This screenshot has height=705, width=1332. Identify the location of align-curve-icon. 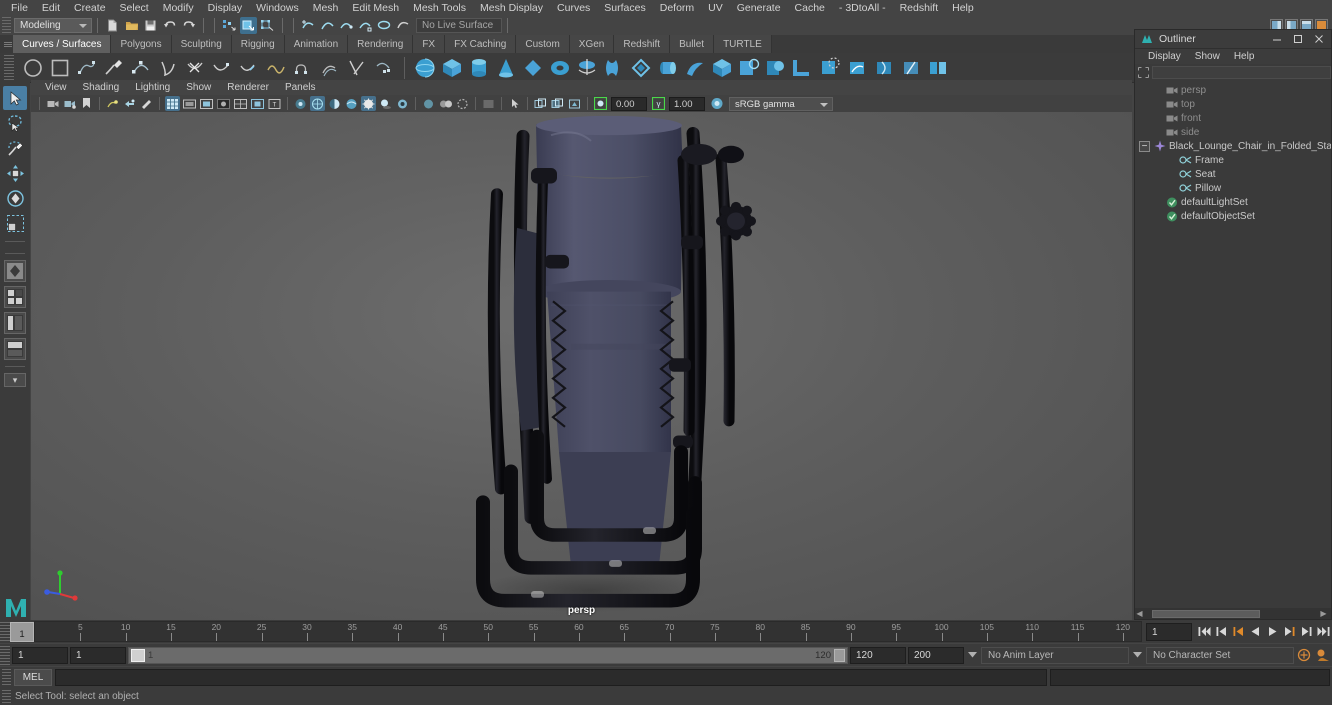
(276, 68).